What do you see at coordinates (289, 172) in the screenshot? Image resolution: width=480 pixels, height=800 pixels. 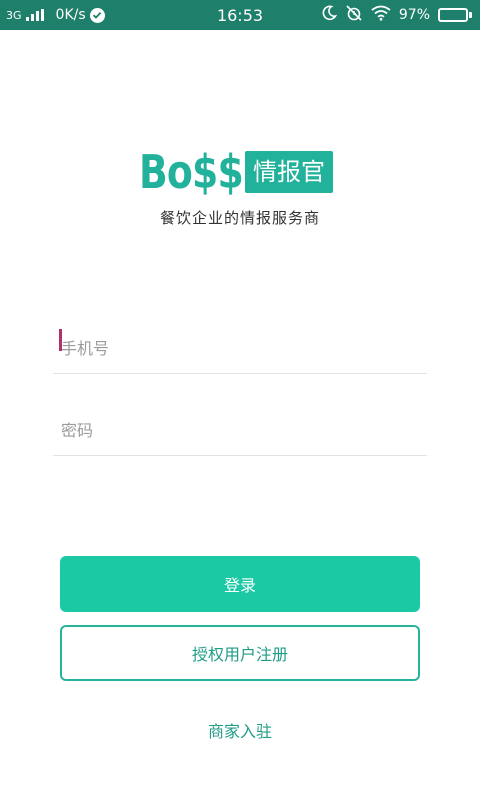 I see `logo-badge: 情报官` at bounding box center [289, 172].